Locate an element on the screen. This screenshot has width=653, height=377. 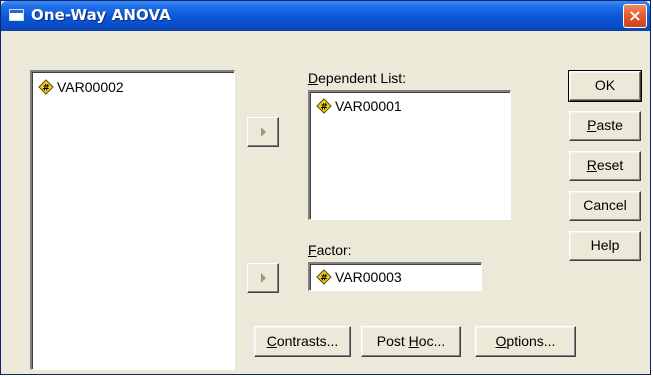
window-title: One-Way ANOVA is located at coordinates (101, 15).